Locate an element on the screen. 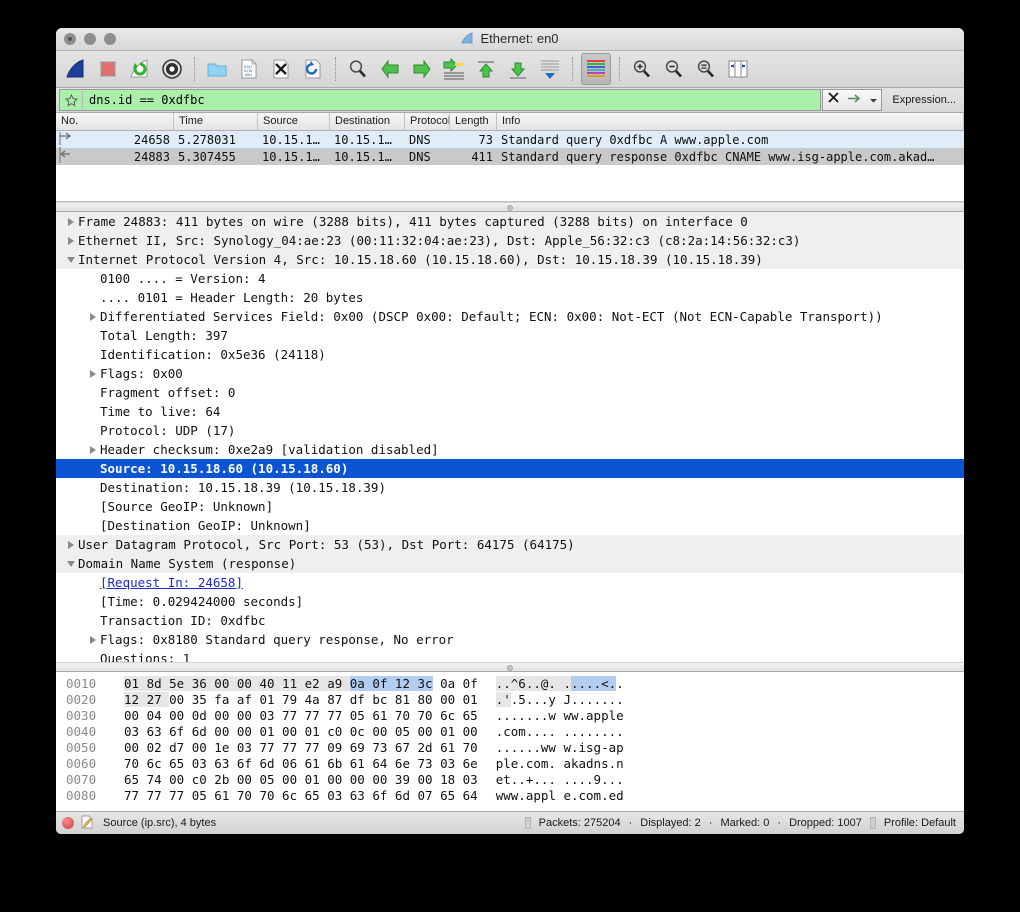  packet-detail-row: [Source GeoIP: Unknown] is located at coordinates (510, 506).